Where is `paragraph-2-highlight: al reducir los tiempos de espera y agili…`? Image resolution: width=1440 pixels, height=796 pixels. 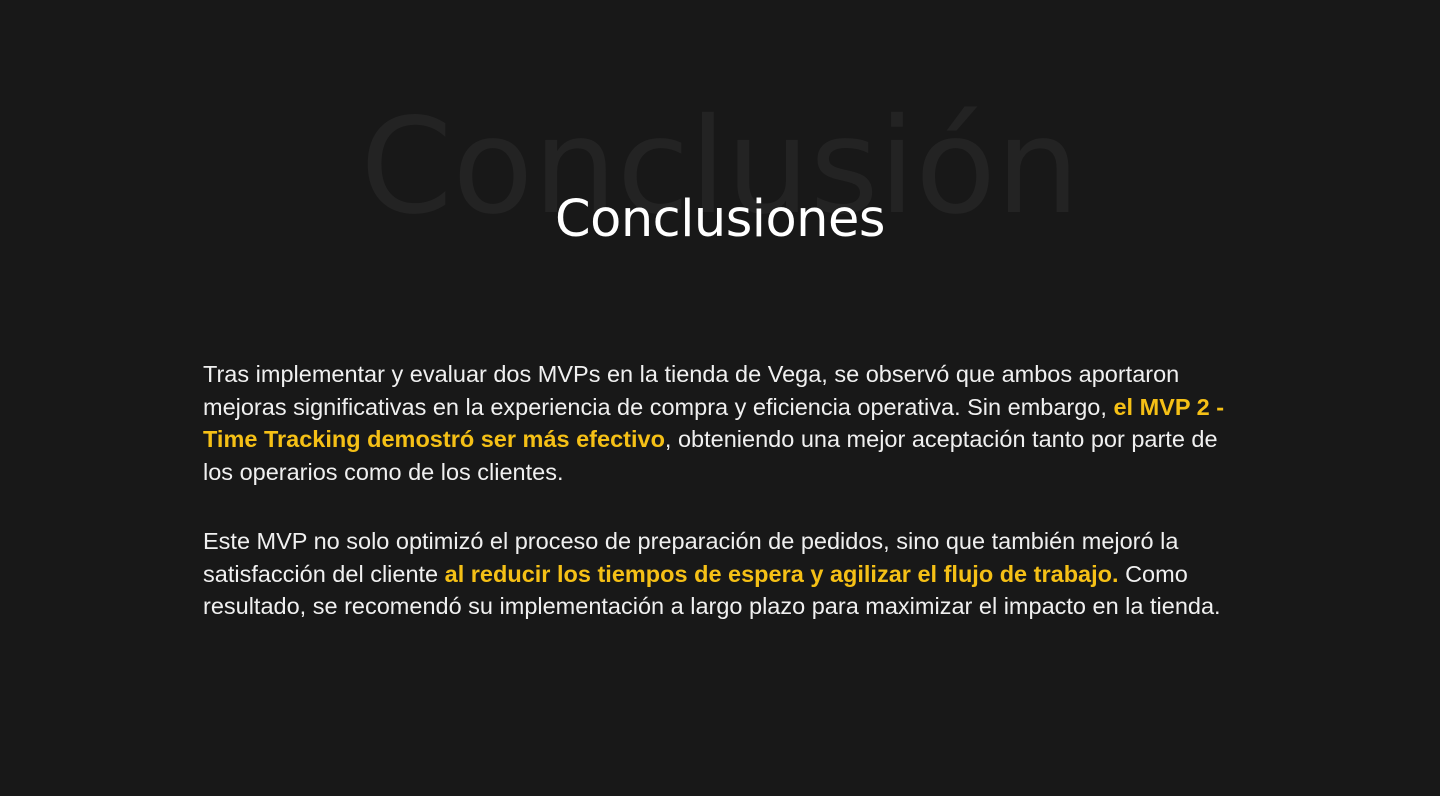
paragraph-2-highlight: al reducir los tiempos de espera y agili… is located at coordinates (781, 573).